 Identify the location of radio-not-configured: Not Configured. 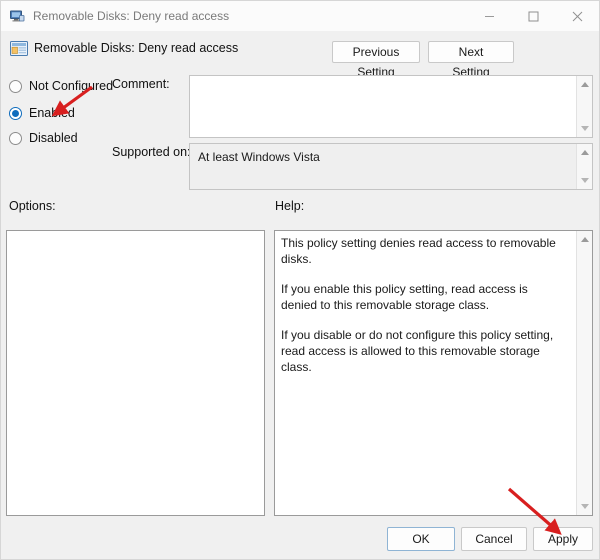
(61, 86).